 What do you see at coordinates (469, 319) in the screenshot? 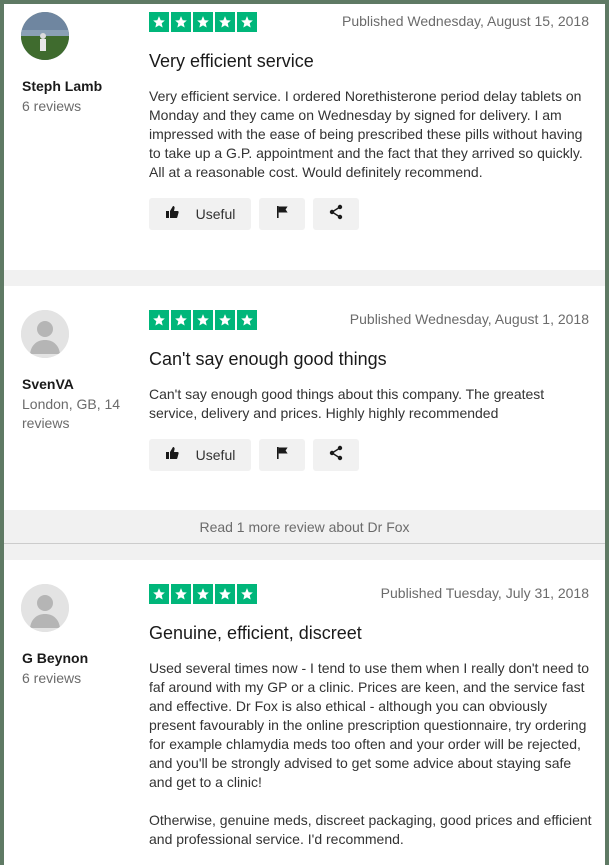
I see `published-date: Published Wednesday, August 1, 2018` at bounding box center [469, 319].